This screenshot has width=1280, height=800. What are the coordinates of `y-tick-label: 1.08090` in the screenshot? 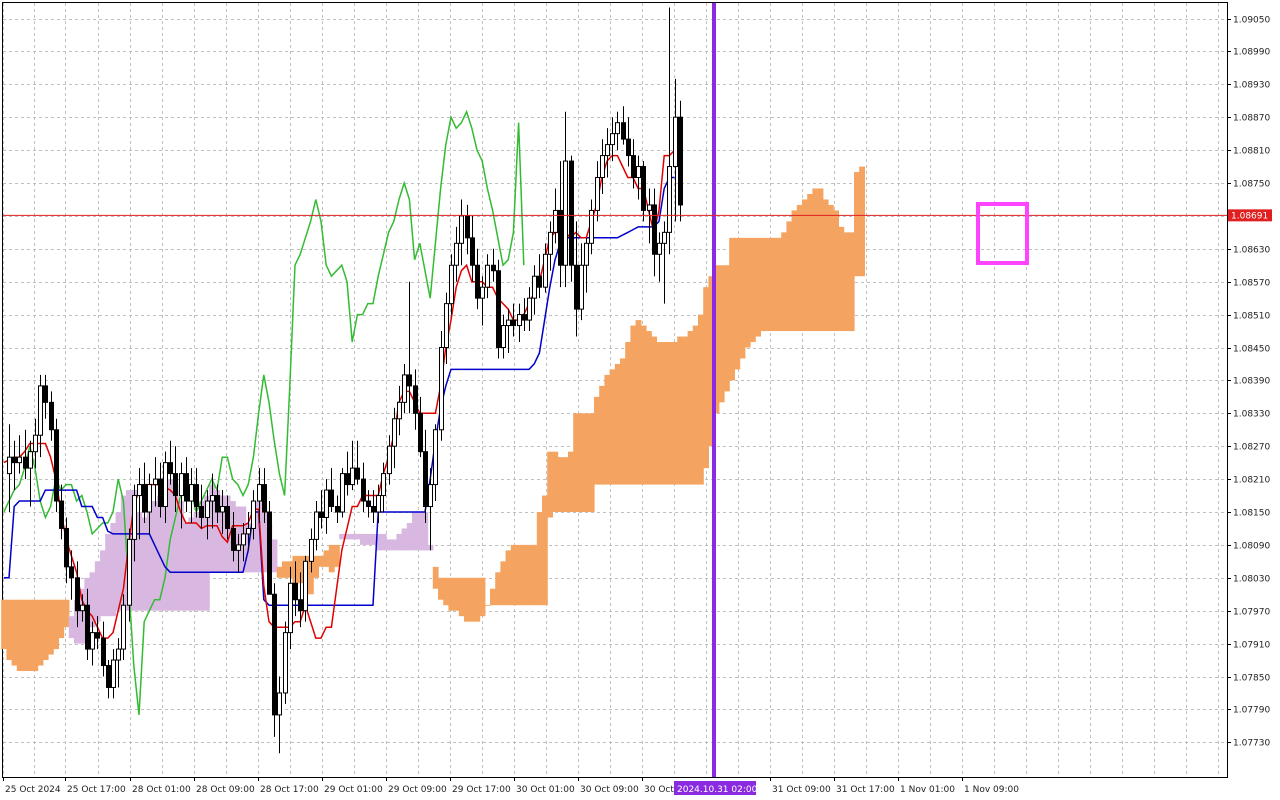 It's located at (1251, 547).